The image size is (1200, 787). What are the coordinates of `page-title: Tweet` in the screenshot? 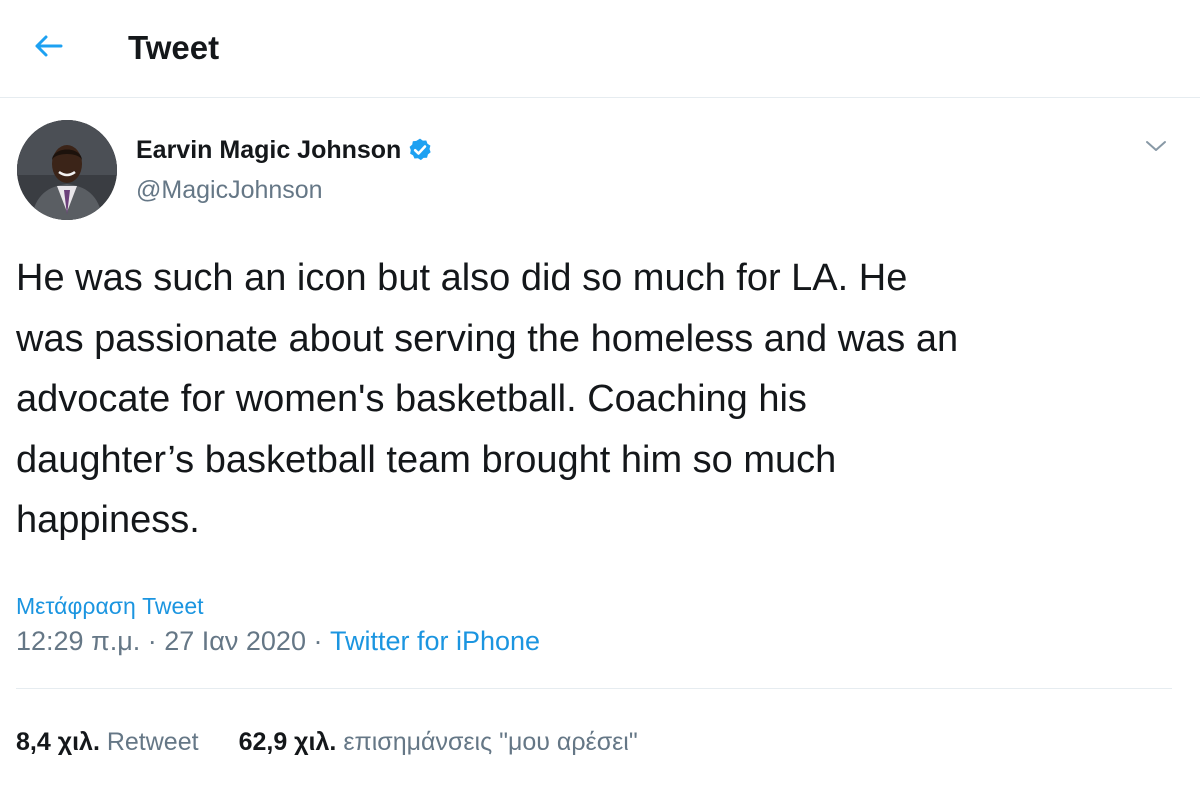 It's located at (174, 47).